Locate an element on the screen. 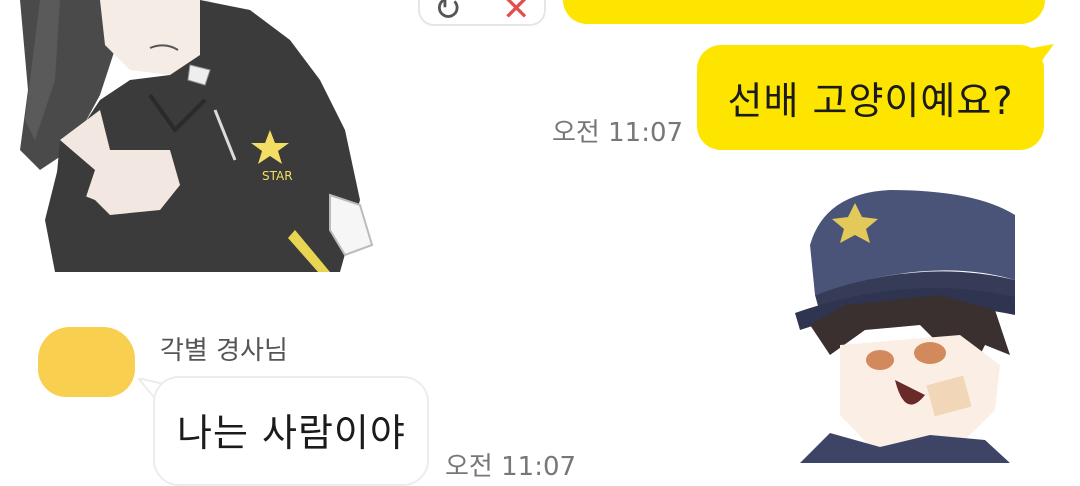 This screenshot has height=486, width=1080. failed-message-actions: ↻ ✕ is located at coordinates (482, 13).